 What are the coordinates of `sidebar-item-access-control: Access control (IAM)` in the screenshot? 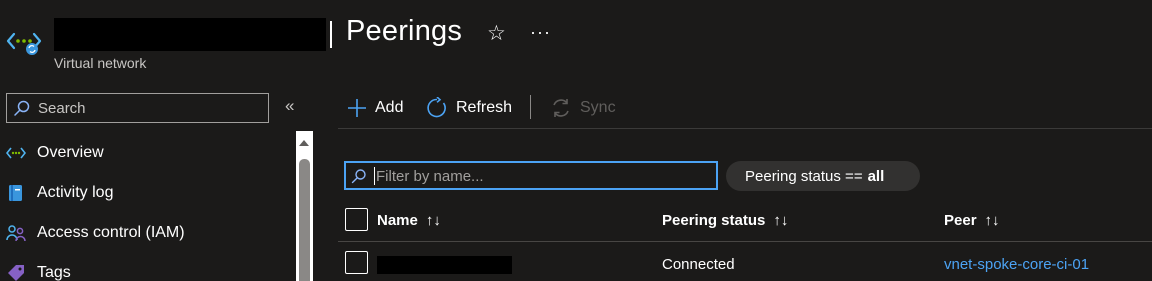 It's located at (145, 233).